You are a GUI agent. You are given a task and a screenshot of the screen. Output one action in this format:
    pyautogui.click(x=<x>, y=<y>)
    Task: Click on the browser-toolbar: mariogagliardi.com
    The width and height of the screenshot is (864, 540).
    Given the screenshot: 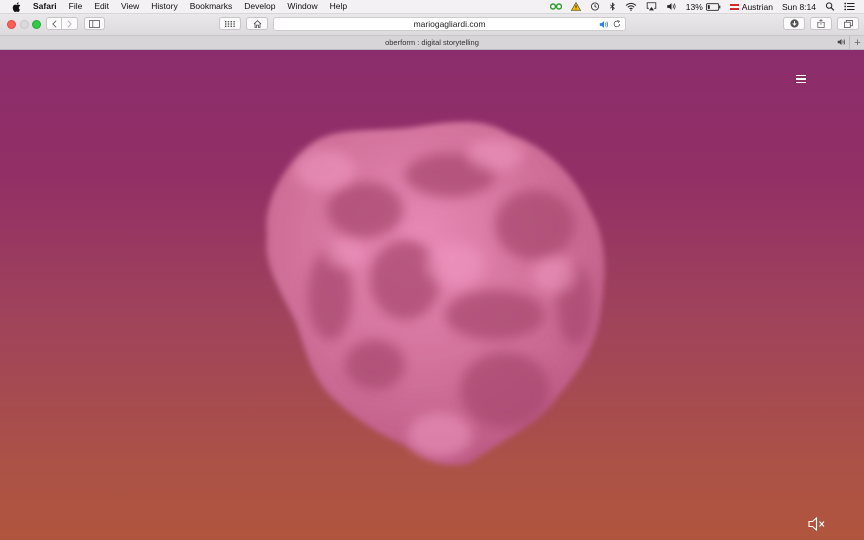 What is the action you would take?
    pyautogui.click(x=432, y=25)
    